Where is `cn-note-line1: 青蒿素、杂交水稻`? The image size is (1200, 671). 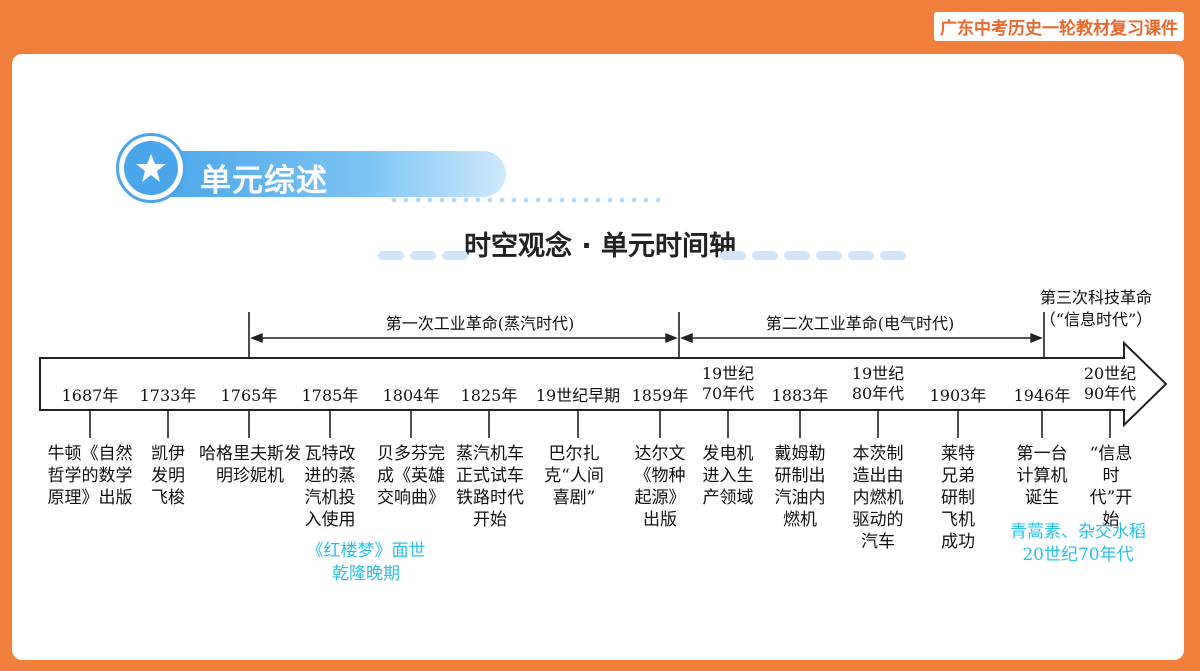
cn-note-line1: 青蒿素、杂交水稻 is located at coordinates (1078, 532).